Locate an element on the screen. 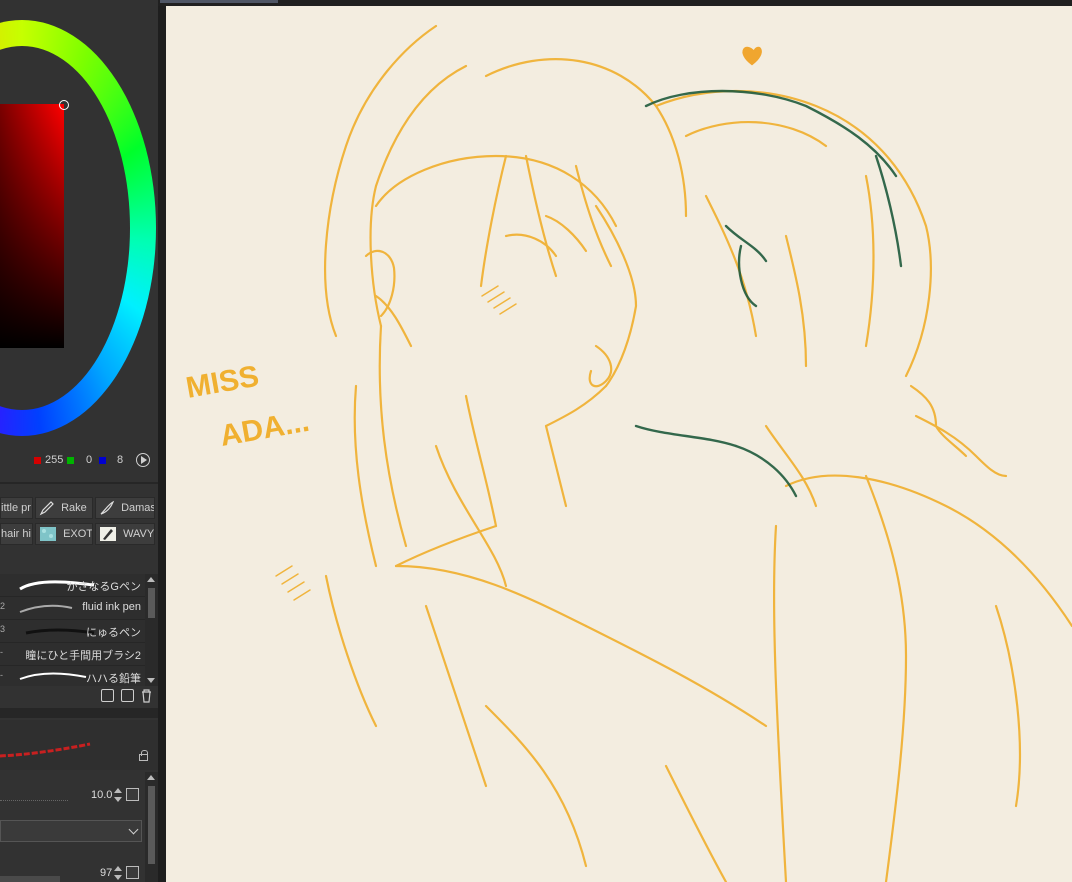  pressure-toggle-icon is located at coordinates (132, 794).